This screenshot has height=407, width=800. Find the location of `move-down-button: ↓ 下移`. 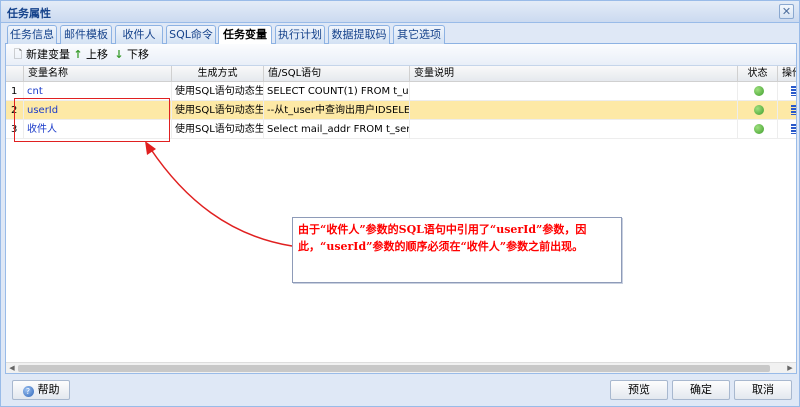

move-down-button: ↓ 下移 is located at coordinates (131, 55).